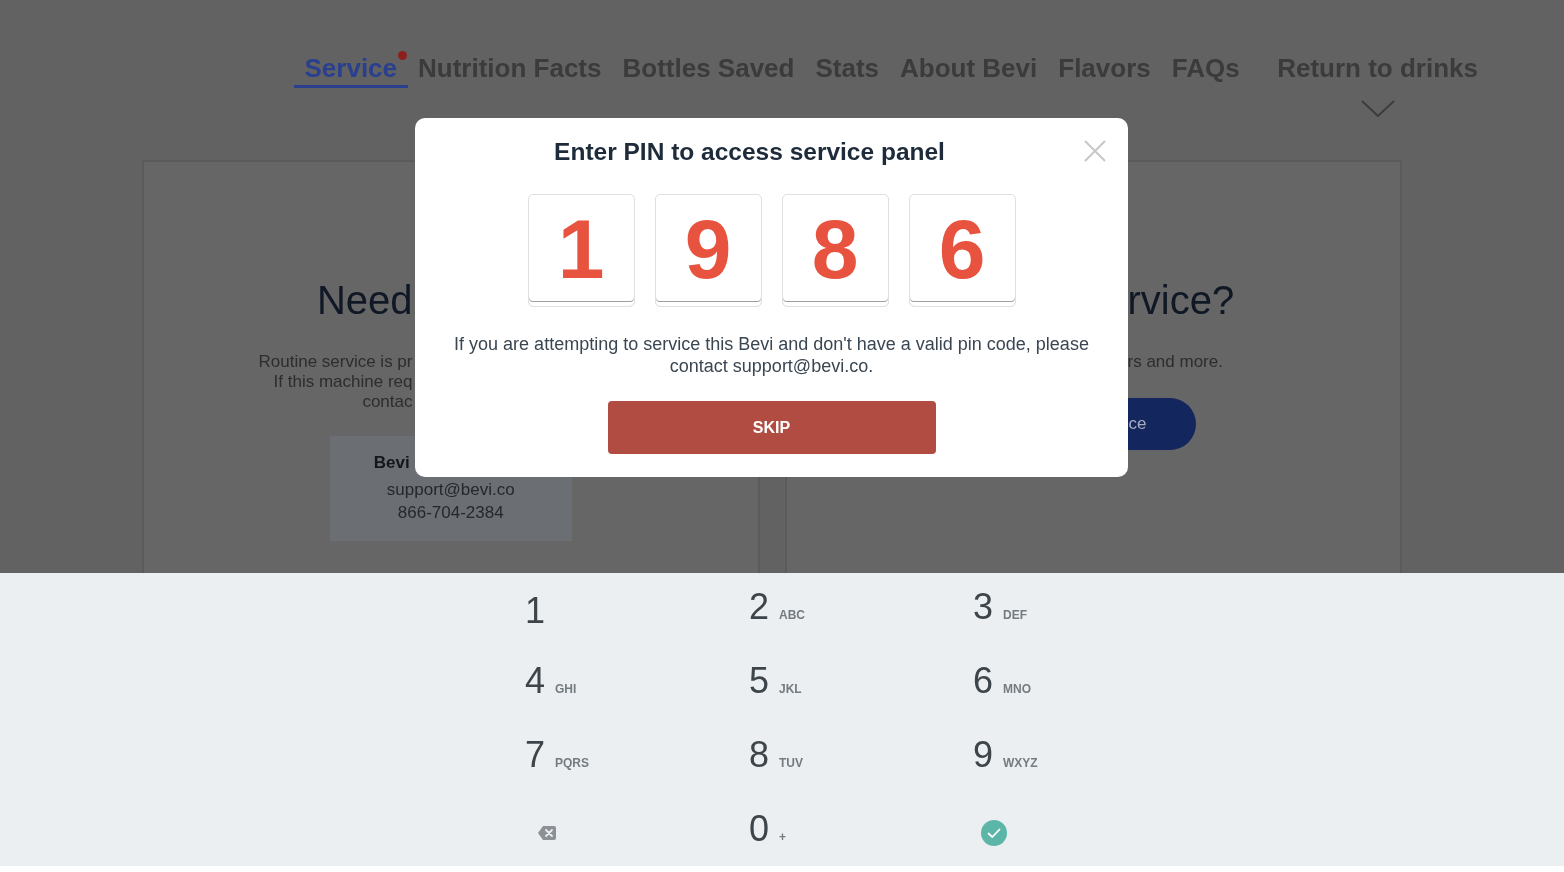 The image size is (1564, 872). What do you see at coordinates (708, 250) in the screenshot?
I see `pin-digit-field: 9` at bounding box center [708, 250].